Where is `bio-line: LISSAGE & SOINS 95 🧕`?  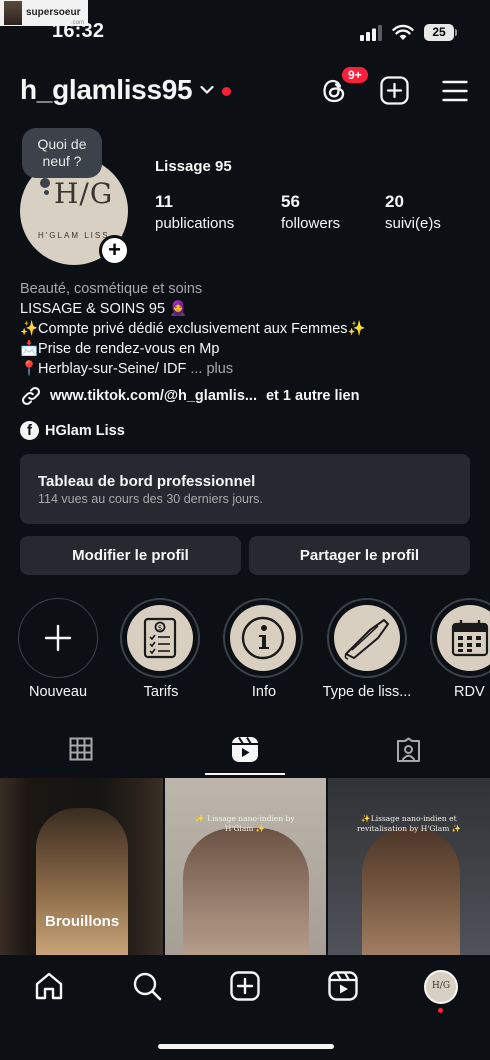 bio-line: LISSAGE & SOINS 95 🧕 is located at coordinates (104, 309).